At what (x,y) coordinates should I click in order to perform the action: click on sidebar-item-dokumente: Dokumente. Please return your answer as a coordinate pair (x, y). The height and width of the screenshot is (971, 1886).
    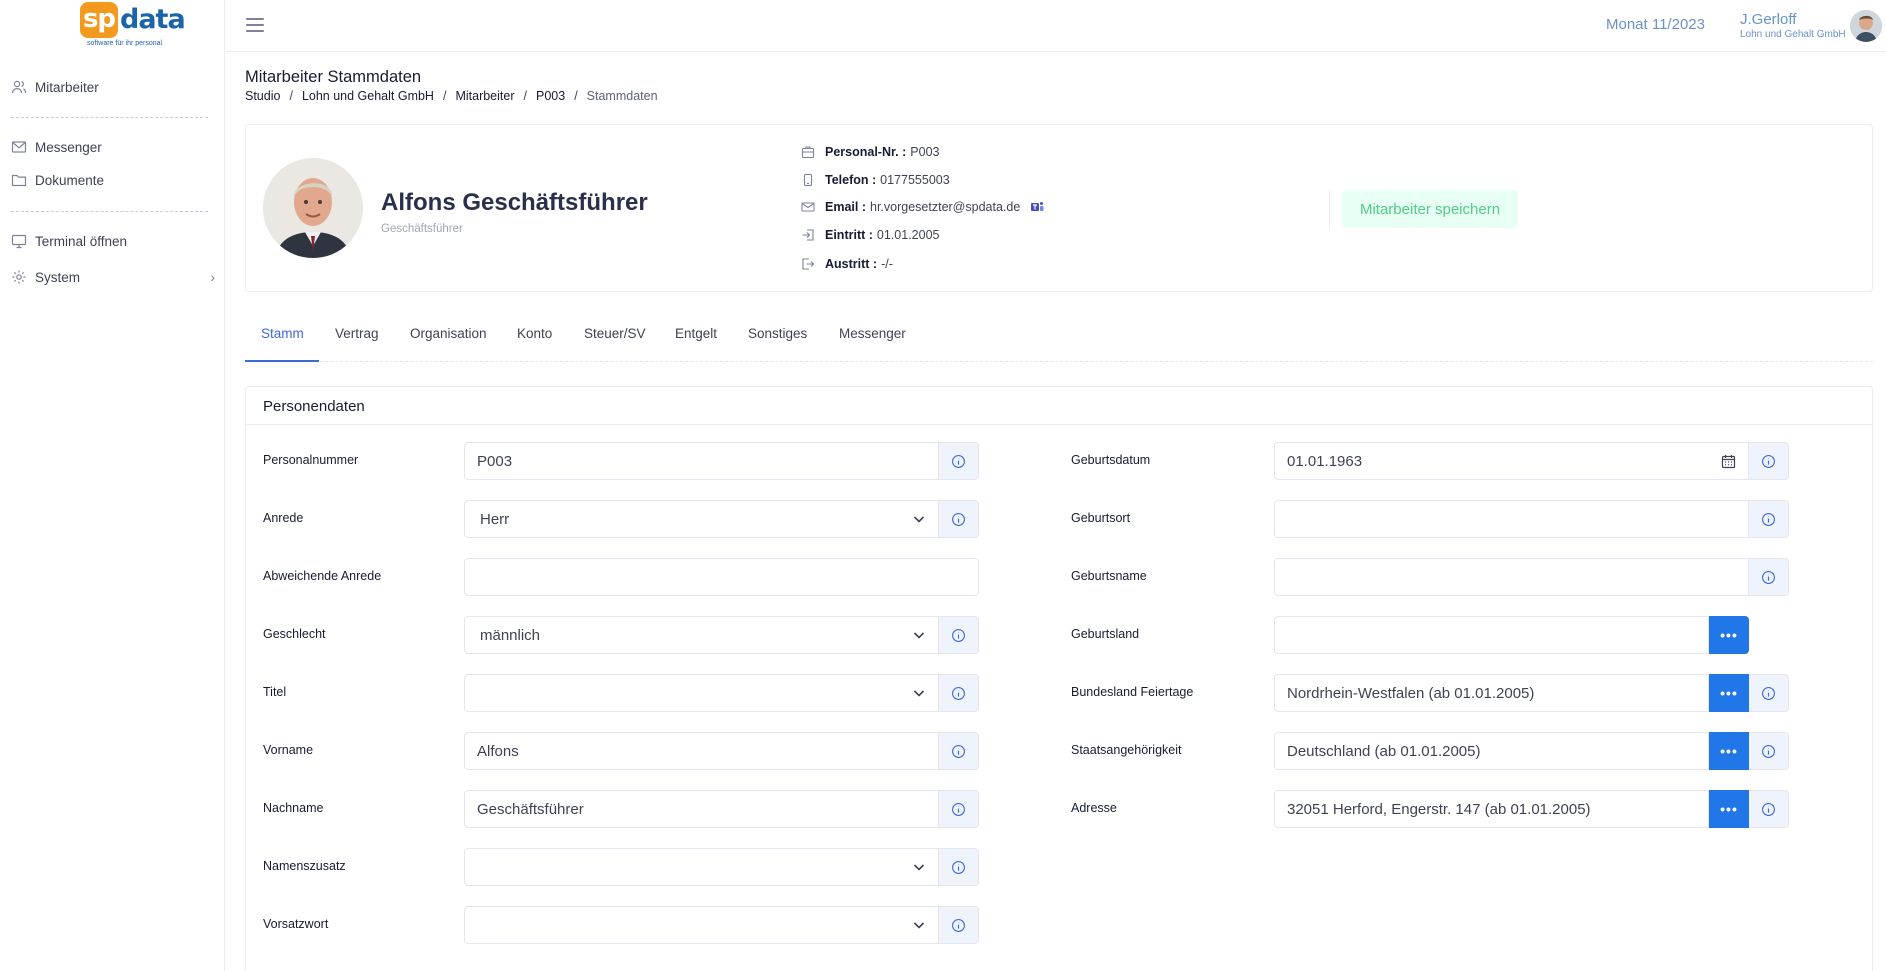
    Looking at the image, I should click on (111, 180).